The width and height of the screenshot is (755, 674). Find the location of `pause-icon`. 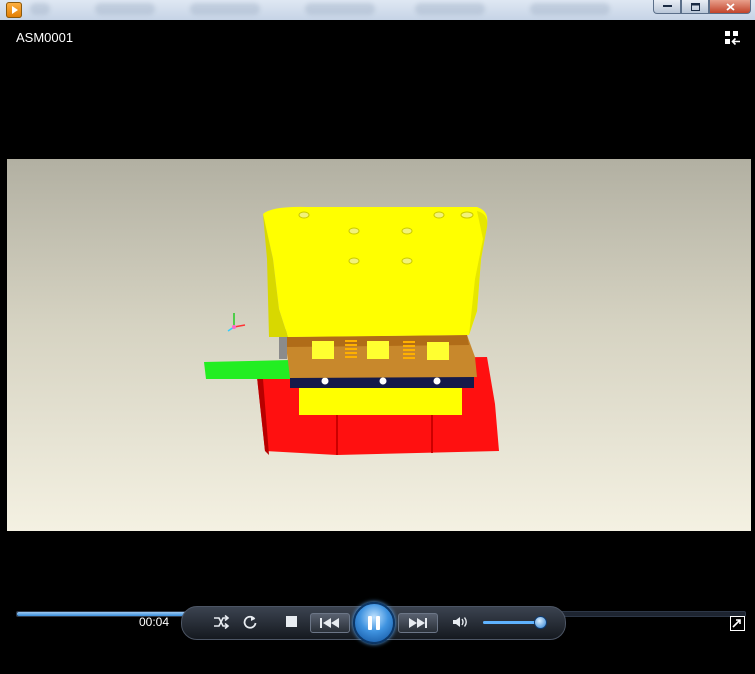

pause-icon is located at coordinates (374, 623).